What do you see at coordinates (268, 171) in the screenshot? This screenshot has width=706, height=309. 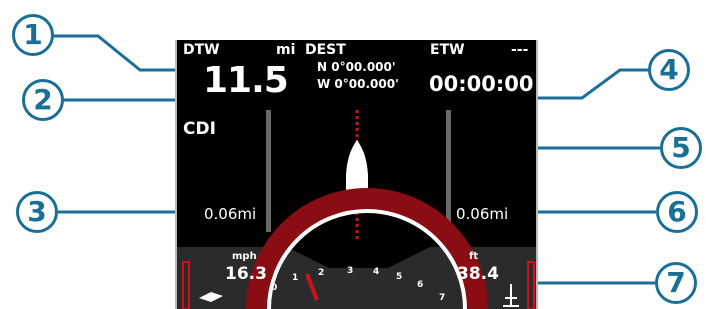 I see `cdi-left-bar` at bounding box center [268, 171].